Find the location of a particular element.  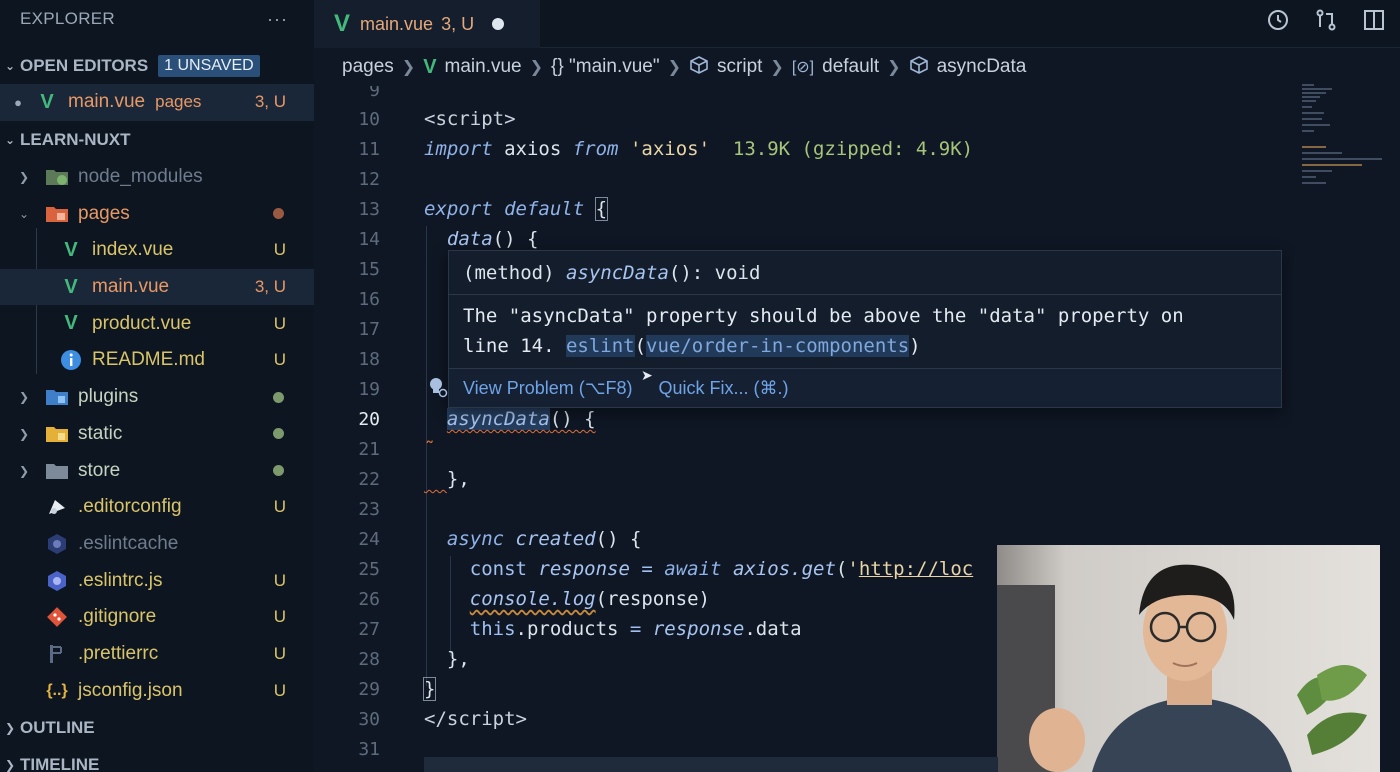

split-editor-icon is located at coordinates (1374, 20).